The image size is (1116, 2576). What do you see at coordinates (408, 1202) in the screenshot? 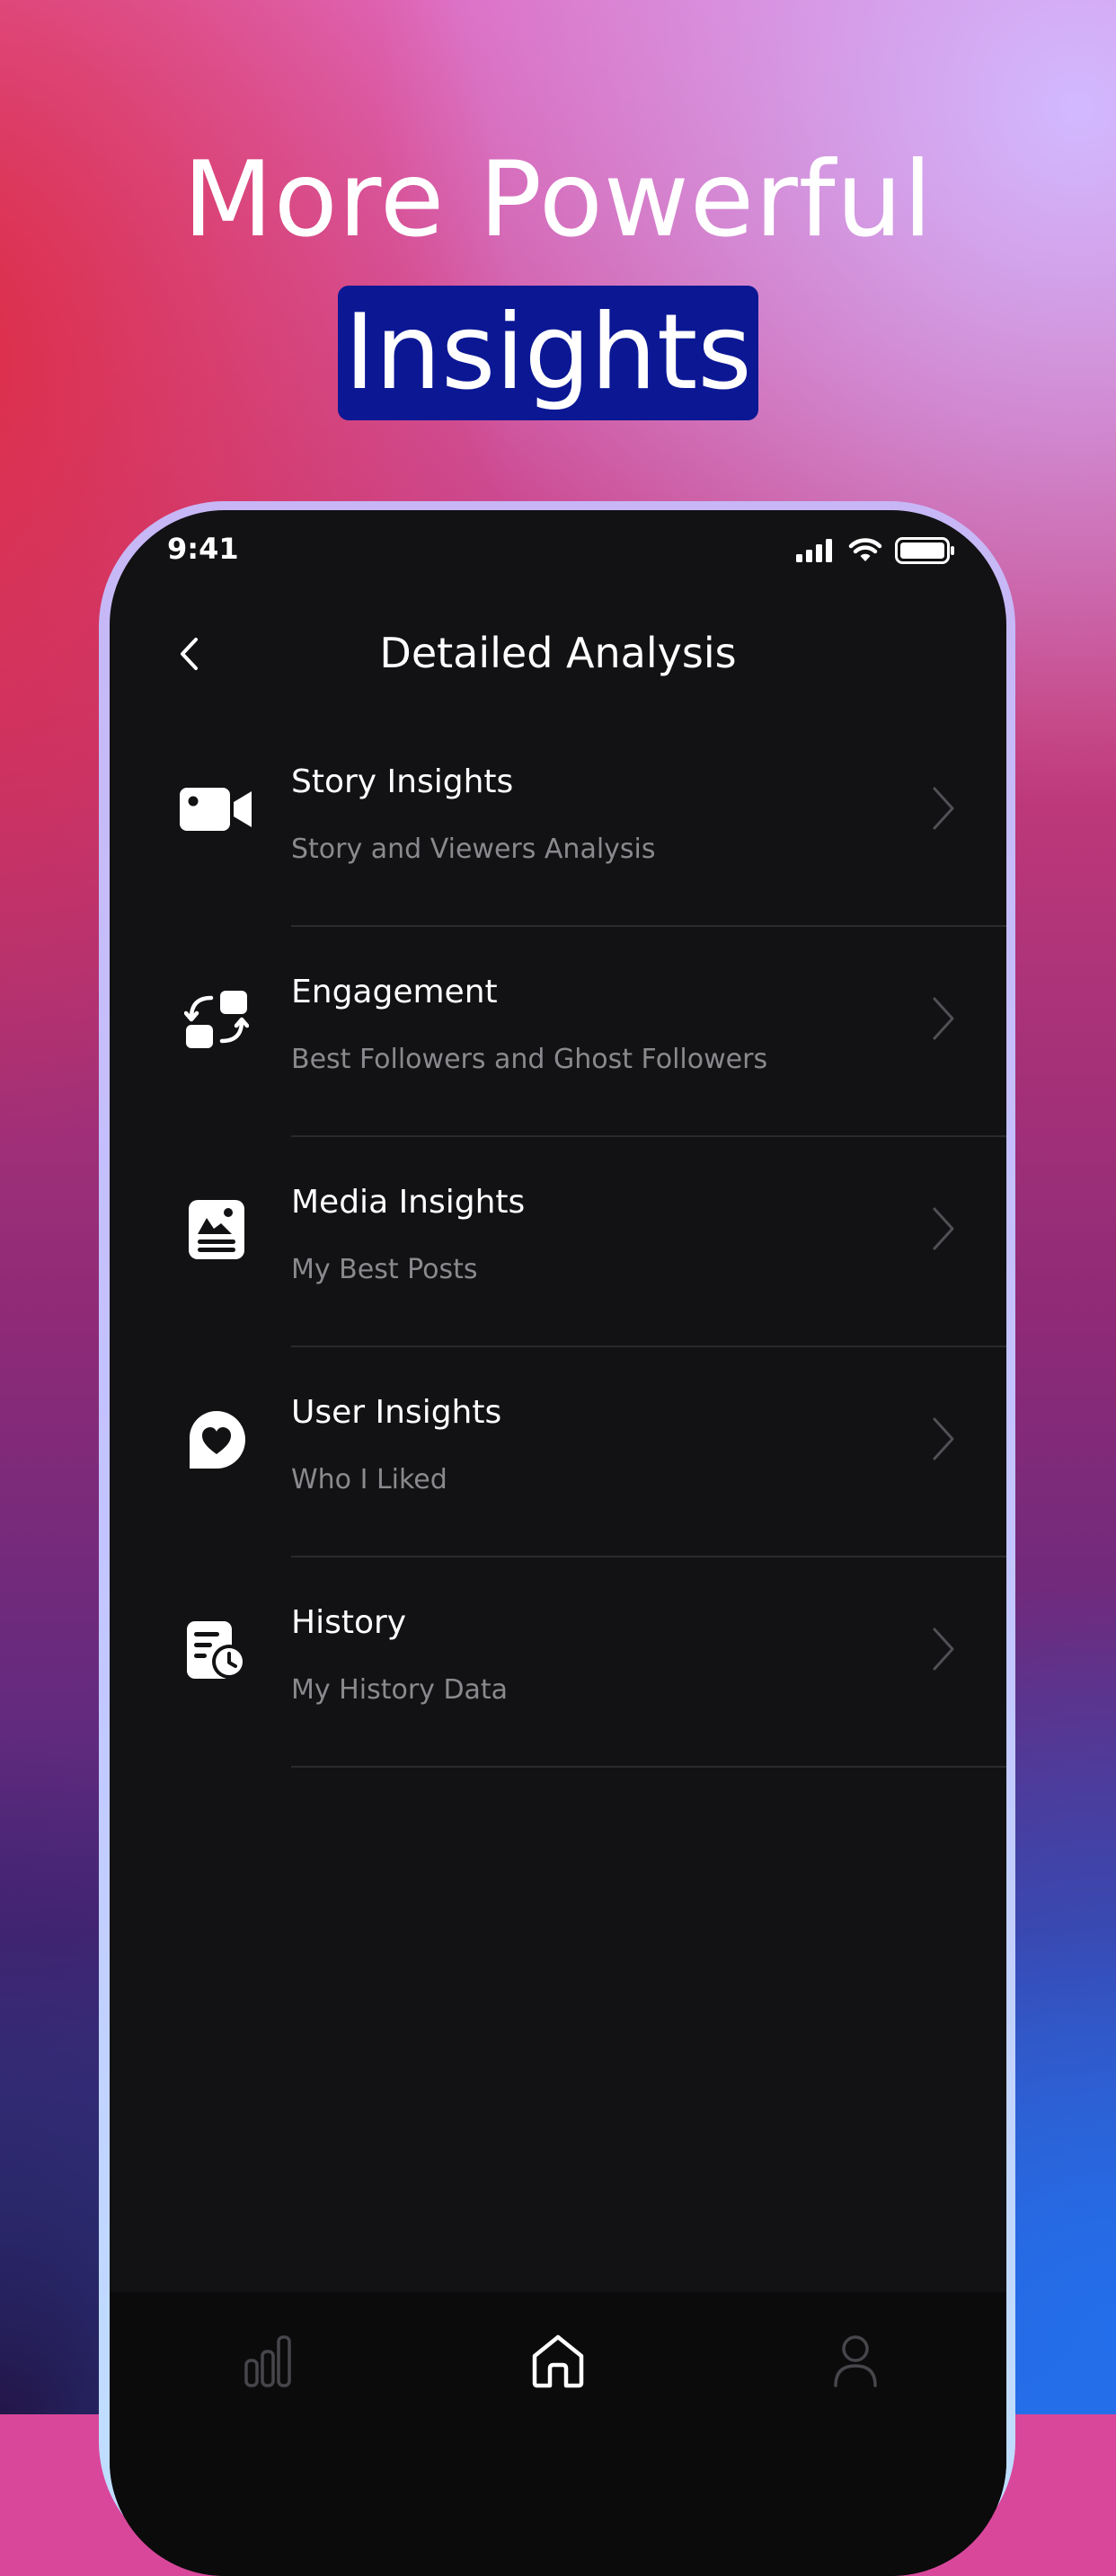
I see `list-item-title: Media Insights` at bounding box center [408, 1202].